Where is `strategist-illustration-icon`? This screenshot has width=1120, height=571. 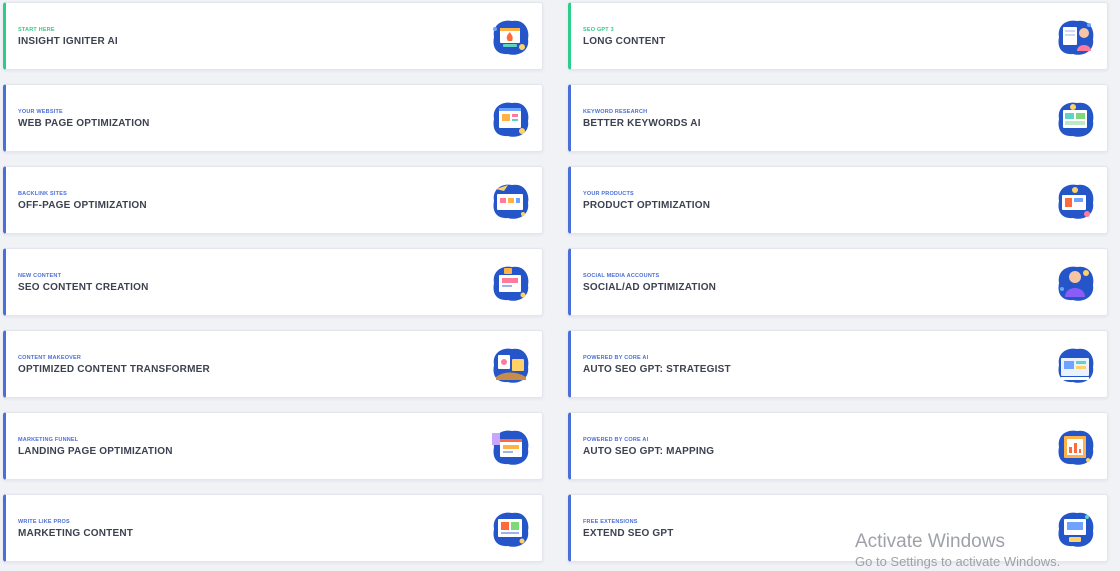 strategist-illustration-icon is located at coordinates (1076, 365).